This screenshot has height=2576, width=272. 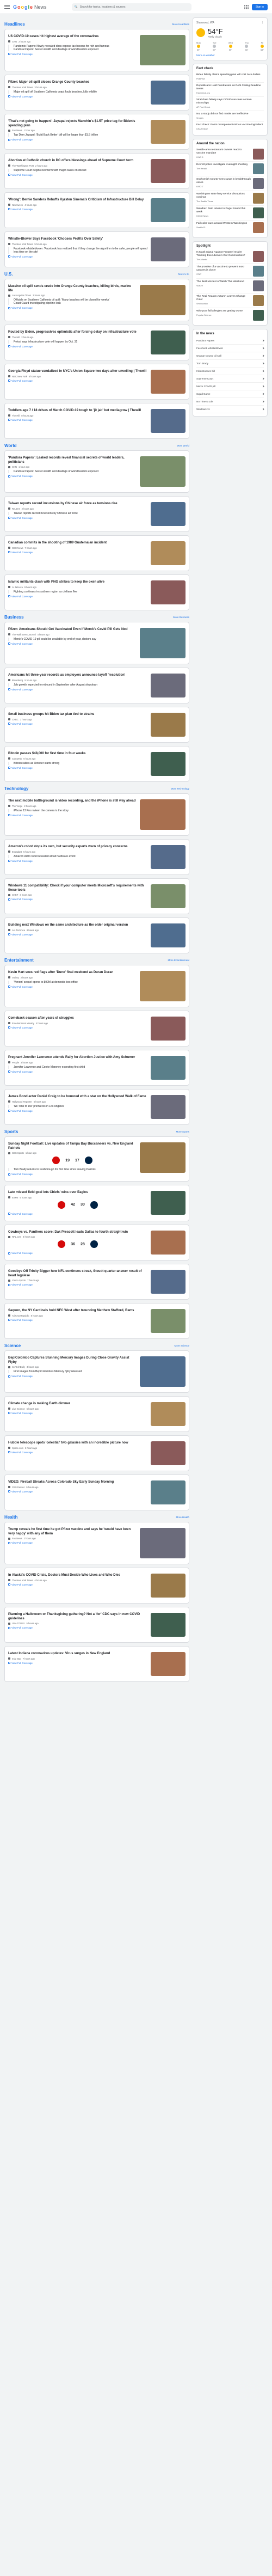 I want to click on more-options-icon: ⋮, so click(x=262, y=23).